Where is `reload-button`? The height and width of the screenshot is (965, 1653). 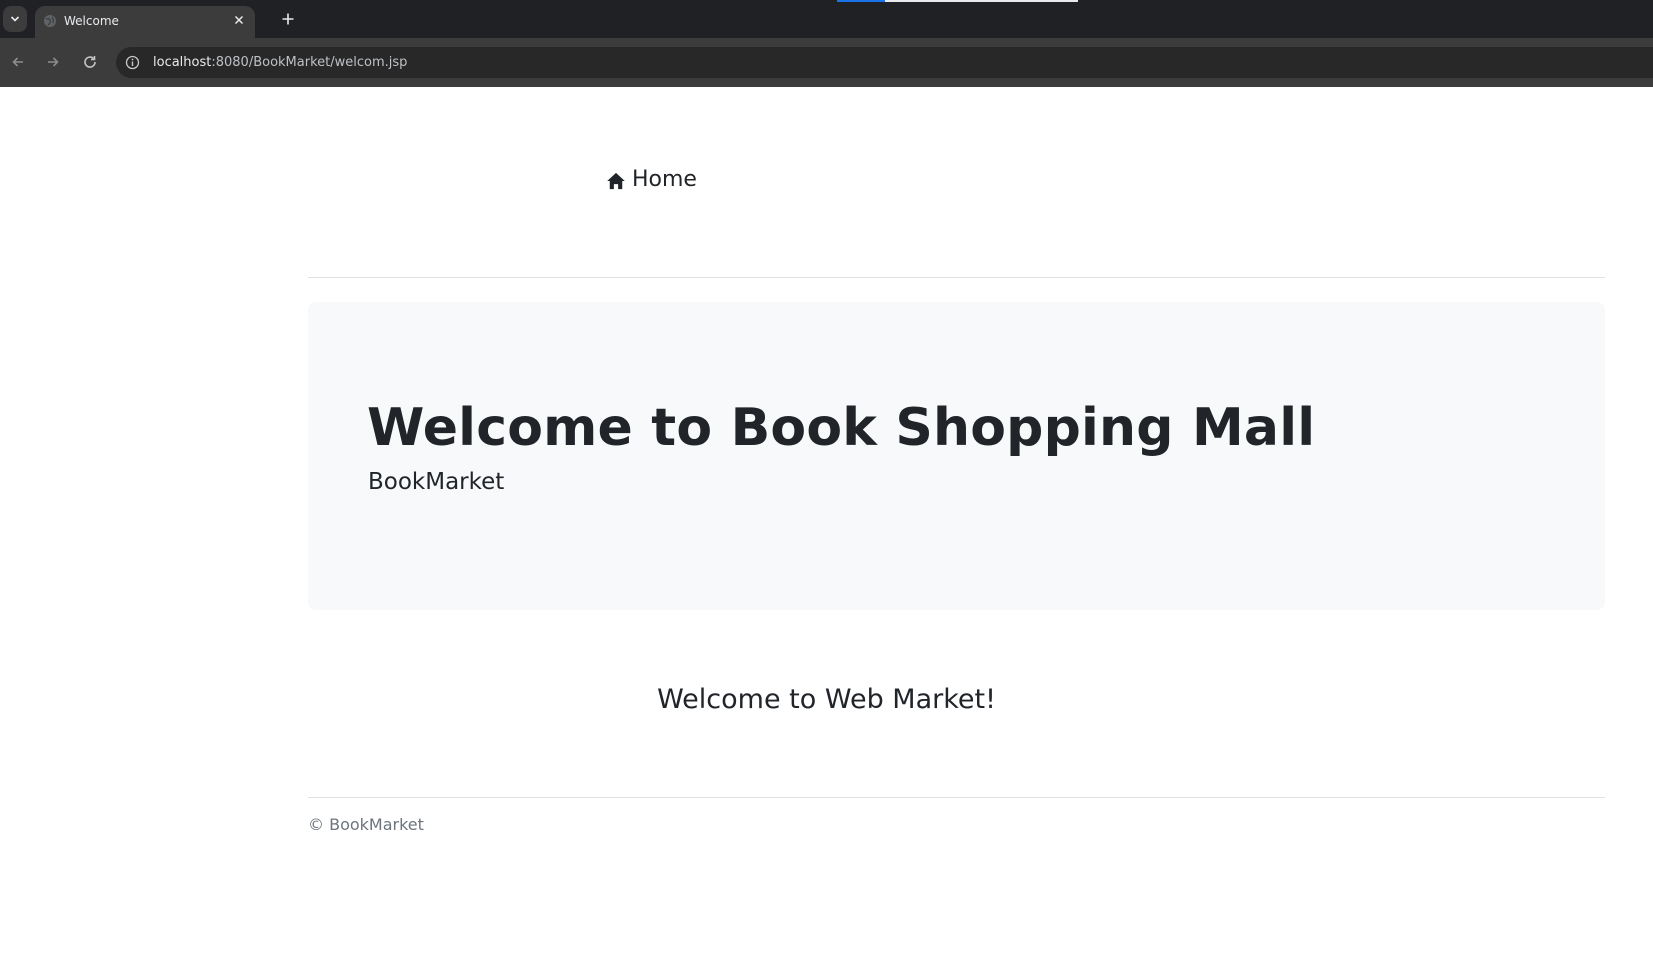 reload-button is located at coordinates (90, 62).